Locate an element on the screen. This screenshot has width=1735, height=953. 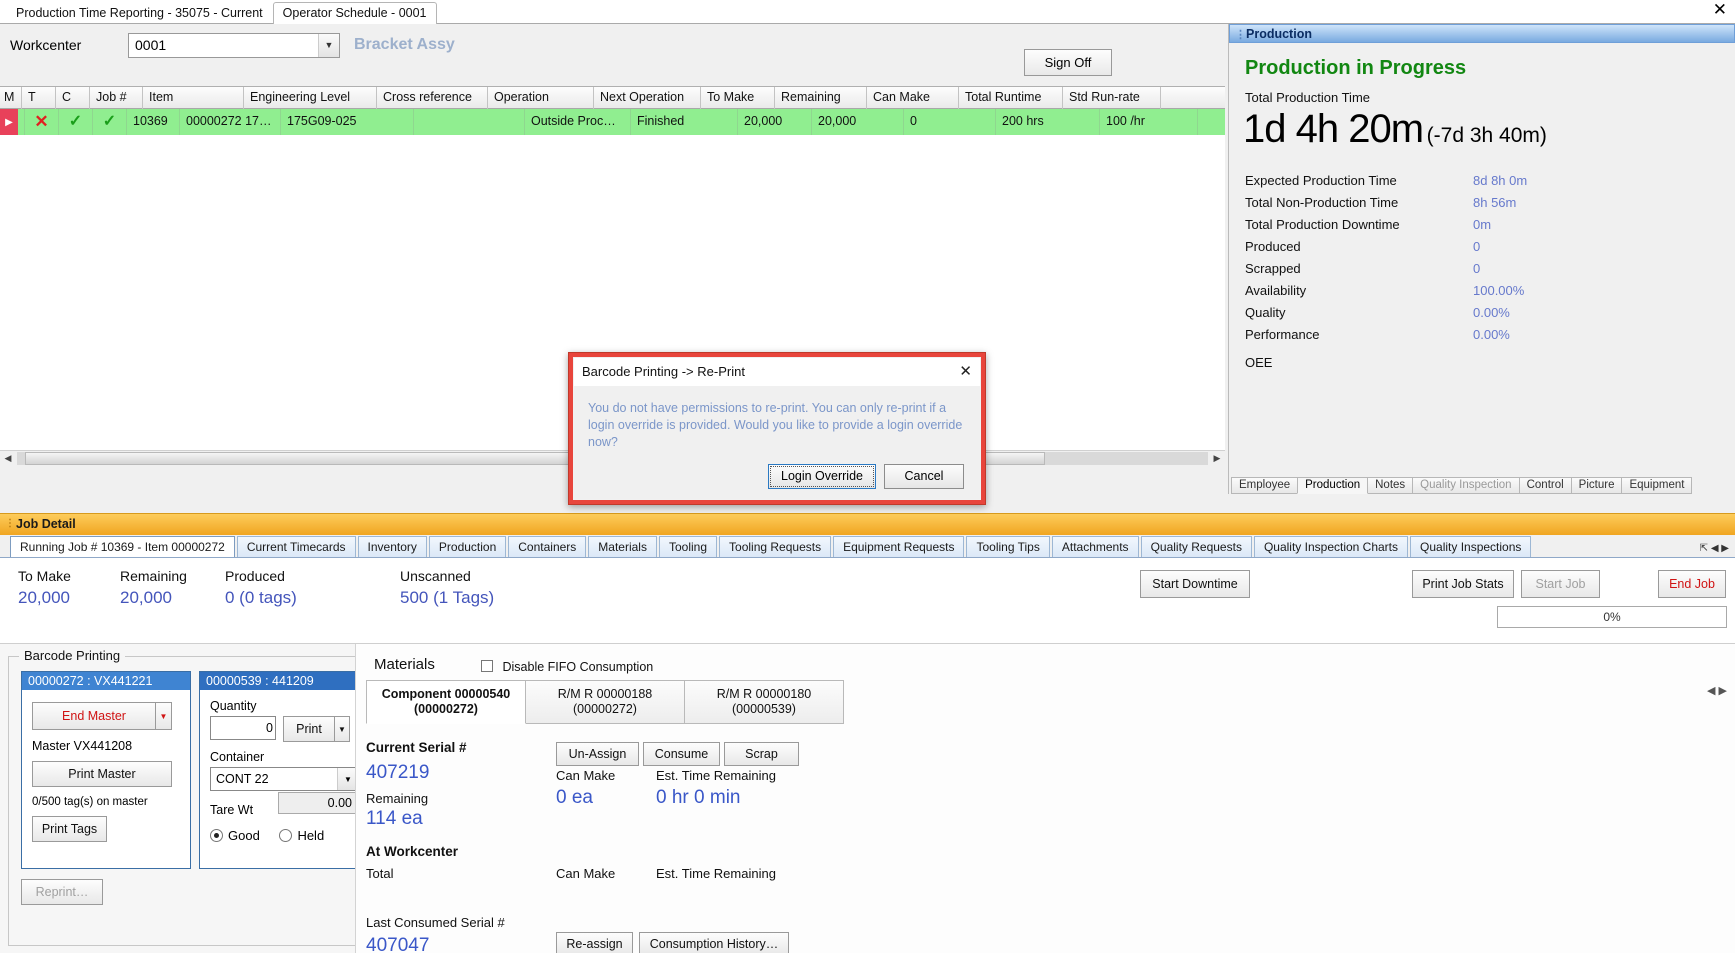
materials-pager-icons: ◀ ▶ is located at coordinates (1717, 690).